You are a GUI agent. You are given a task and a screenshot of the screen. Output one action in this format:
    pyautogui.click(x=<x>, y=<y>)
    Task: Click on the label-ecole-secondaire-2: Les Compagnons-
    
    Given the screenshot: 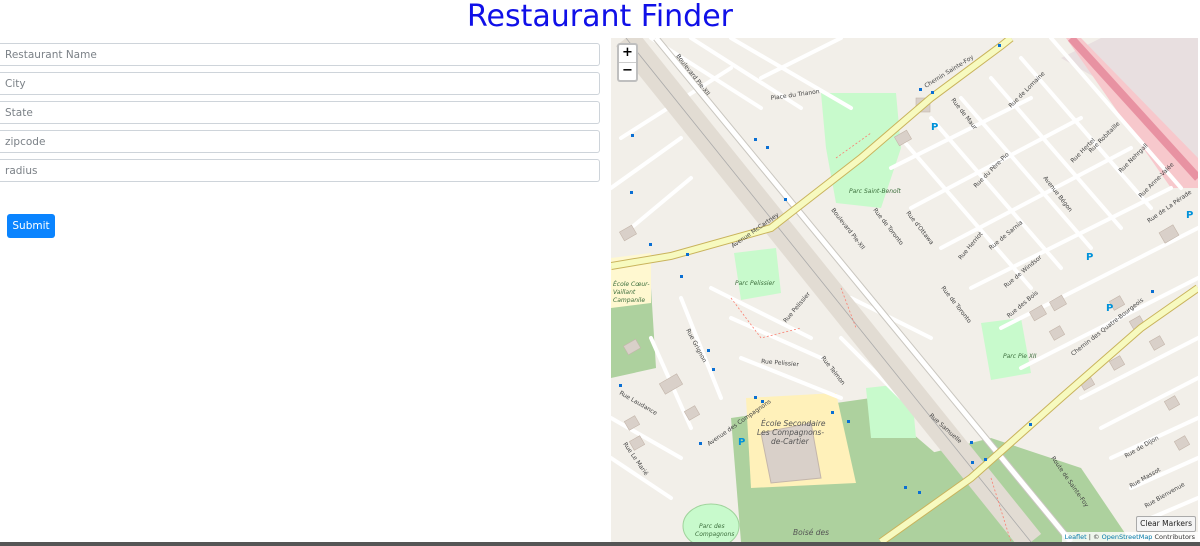 What is the action you would take?
    pyautogui.click(x=790, y=432)
    